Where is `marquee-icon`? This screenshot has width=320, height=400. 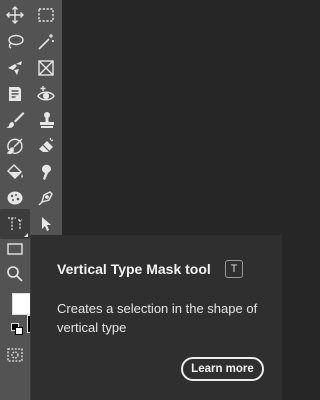 marquee-icon is located at coordinates (46, 15).